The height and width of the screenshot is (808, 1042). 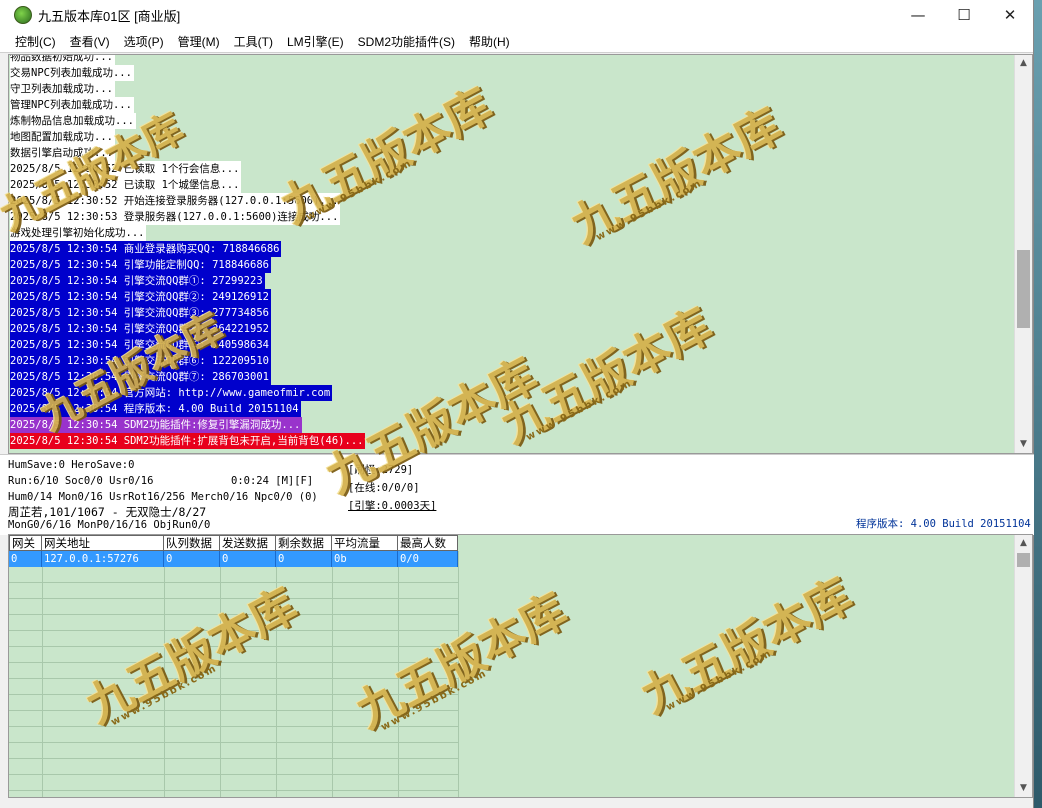 What do you see at coordinates (35, 41) in the screenshot?
I see `menu-control: 控制(C)` at bounding box center [35, 41].